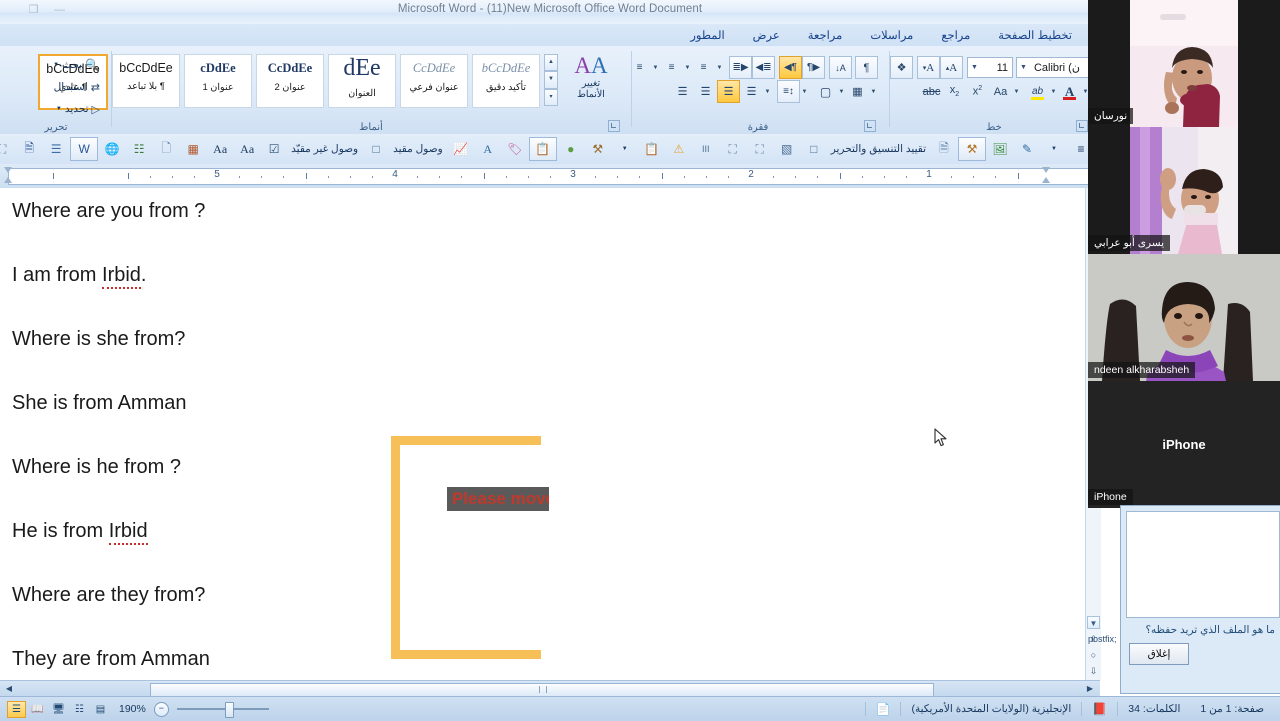 The height and width of the screenshot is (721, 1280). I want to click on document-line: Where is she from?, so click(292, 339).